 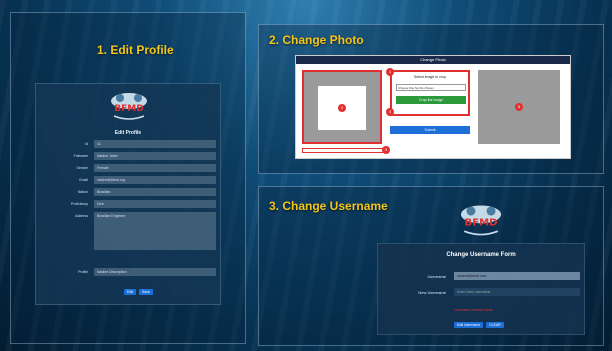 I want to click on marker-5: 5, so click(x=519, y=107).